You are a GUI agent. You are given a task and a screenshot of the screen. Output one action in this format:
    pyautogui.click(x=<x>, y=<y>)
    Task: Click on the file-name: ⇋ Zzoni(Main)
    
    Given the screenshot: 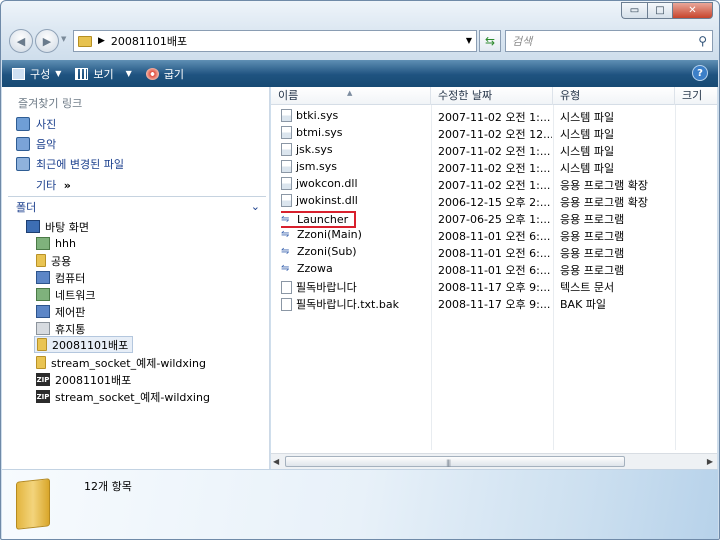 What is the action you would take?
    pyautogui.click(x=321, y=234)
    